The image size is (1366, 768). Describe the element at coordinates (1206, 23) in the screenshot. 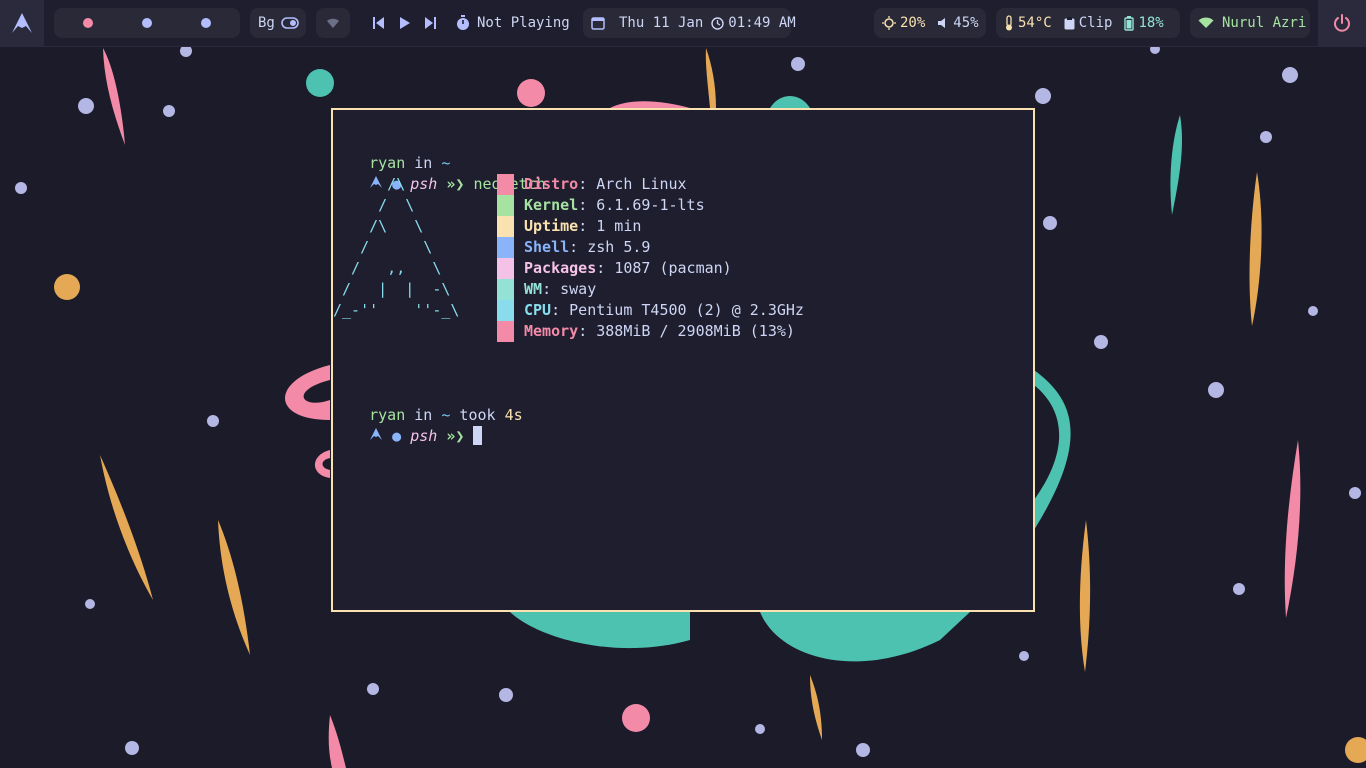

I see `wifi-icon` at that location.